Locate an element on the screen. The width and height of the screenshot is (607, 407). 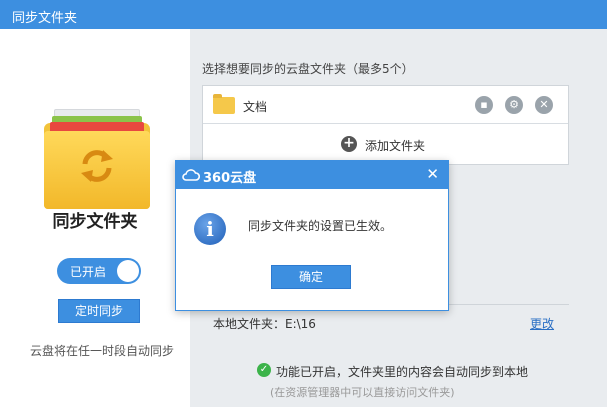
remove-icon: ✕ is located at coordinates (544, 105).